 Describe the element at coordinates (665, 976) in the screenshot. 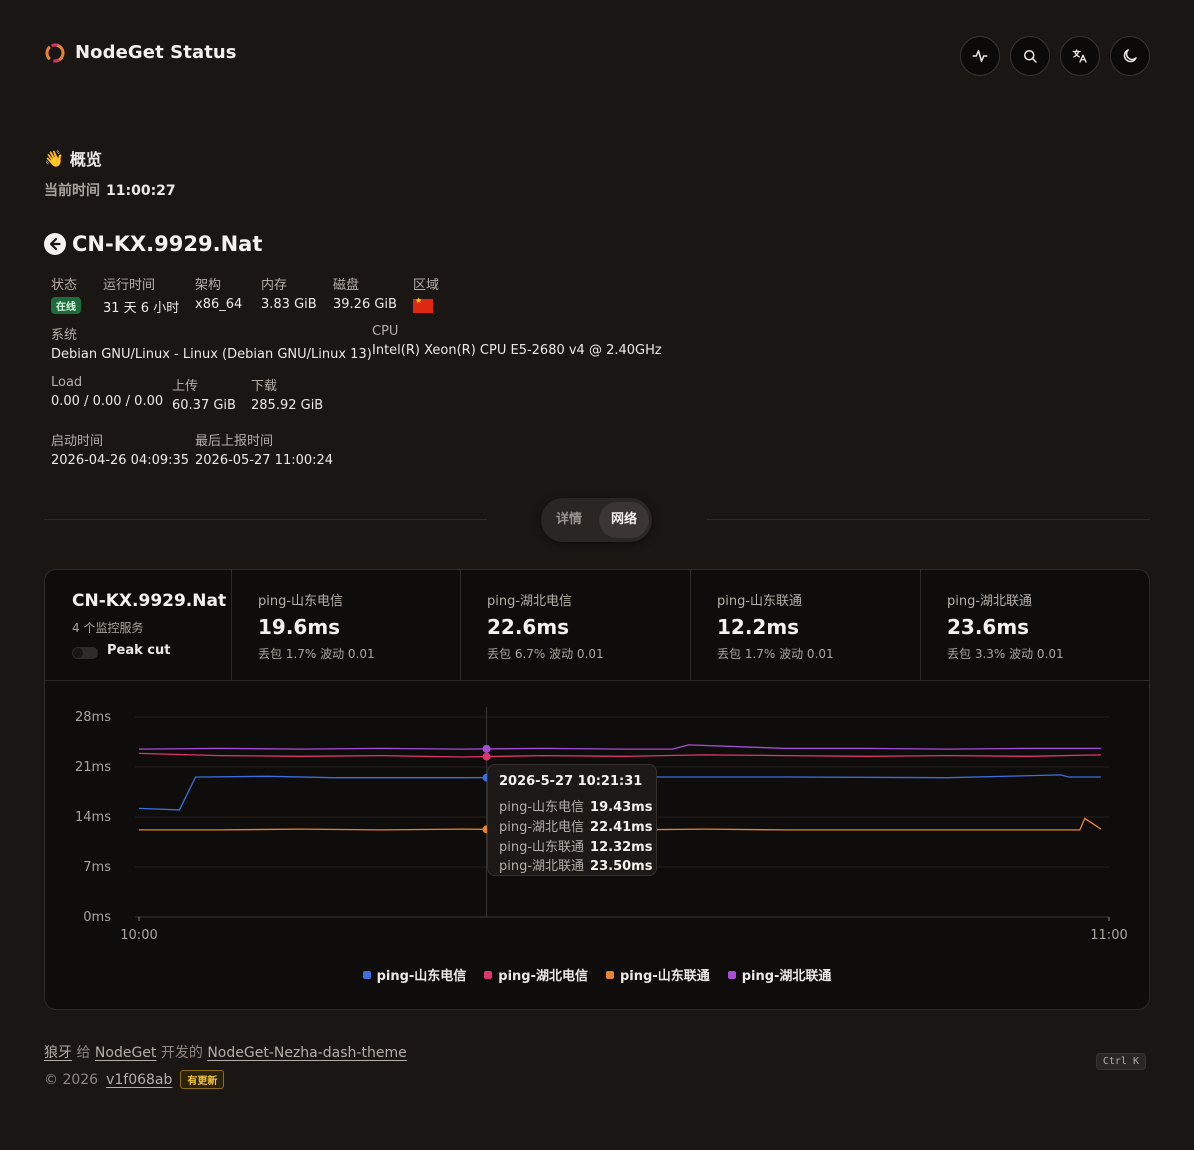

I see `legend-label: ping-山东联通` at that location.